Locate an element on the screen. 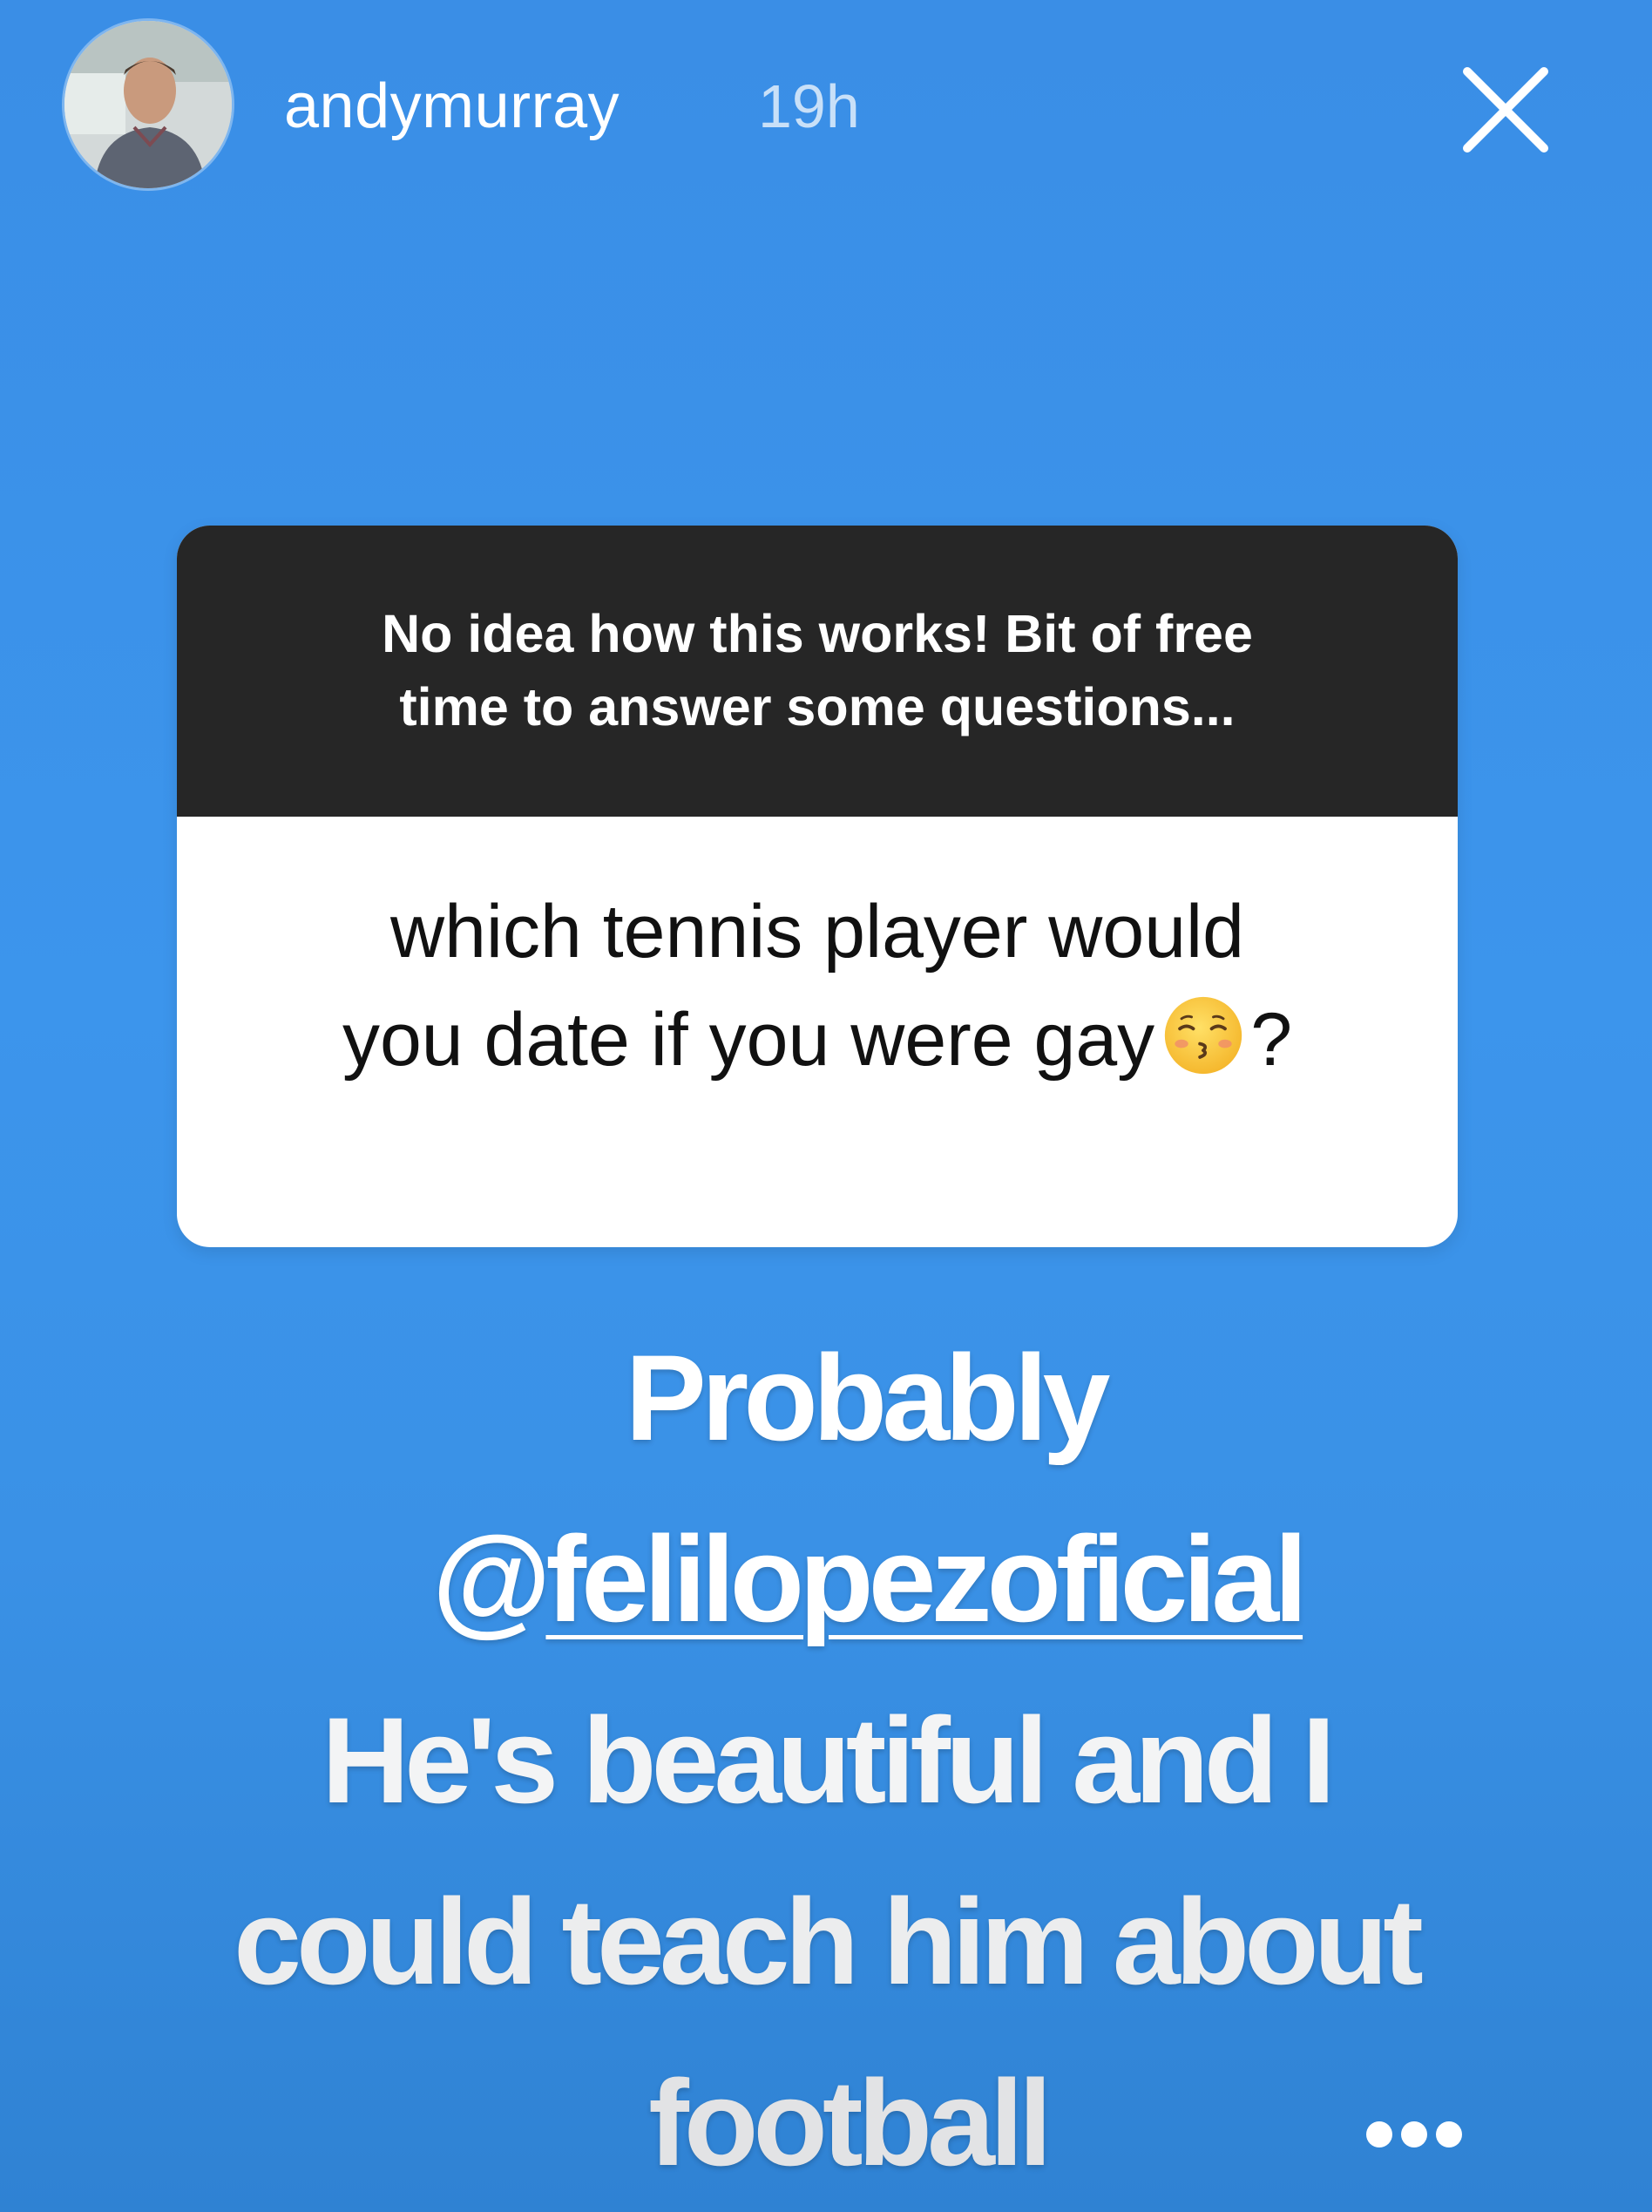 The image size is (1652, 2212). answer-line-1: Probably is located at coordinates (867, 1397).